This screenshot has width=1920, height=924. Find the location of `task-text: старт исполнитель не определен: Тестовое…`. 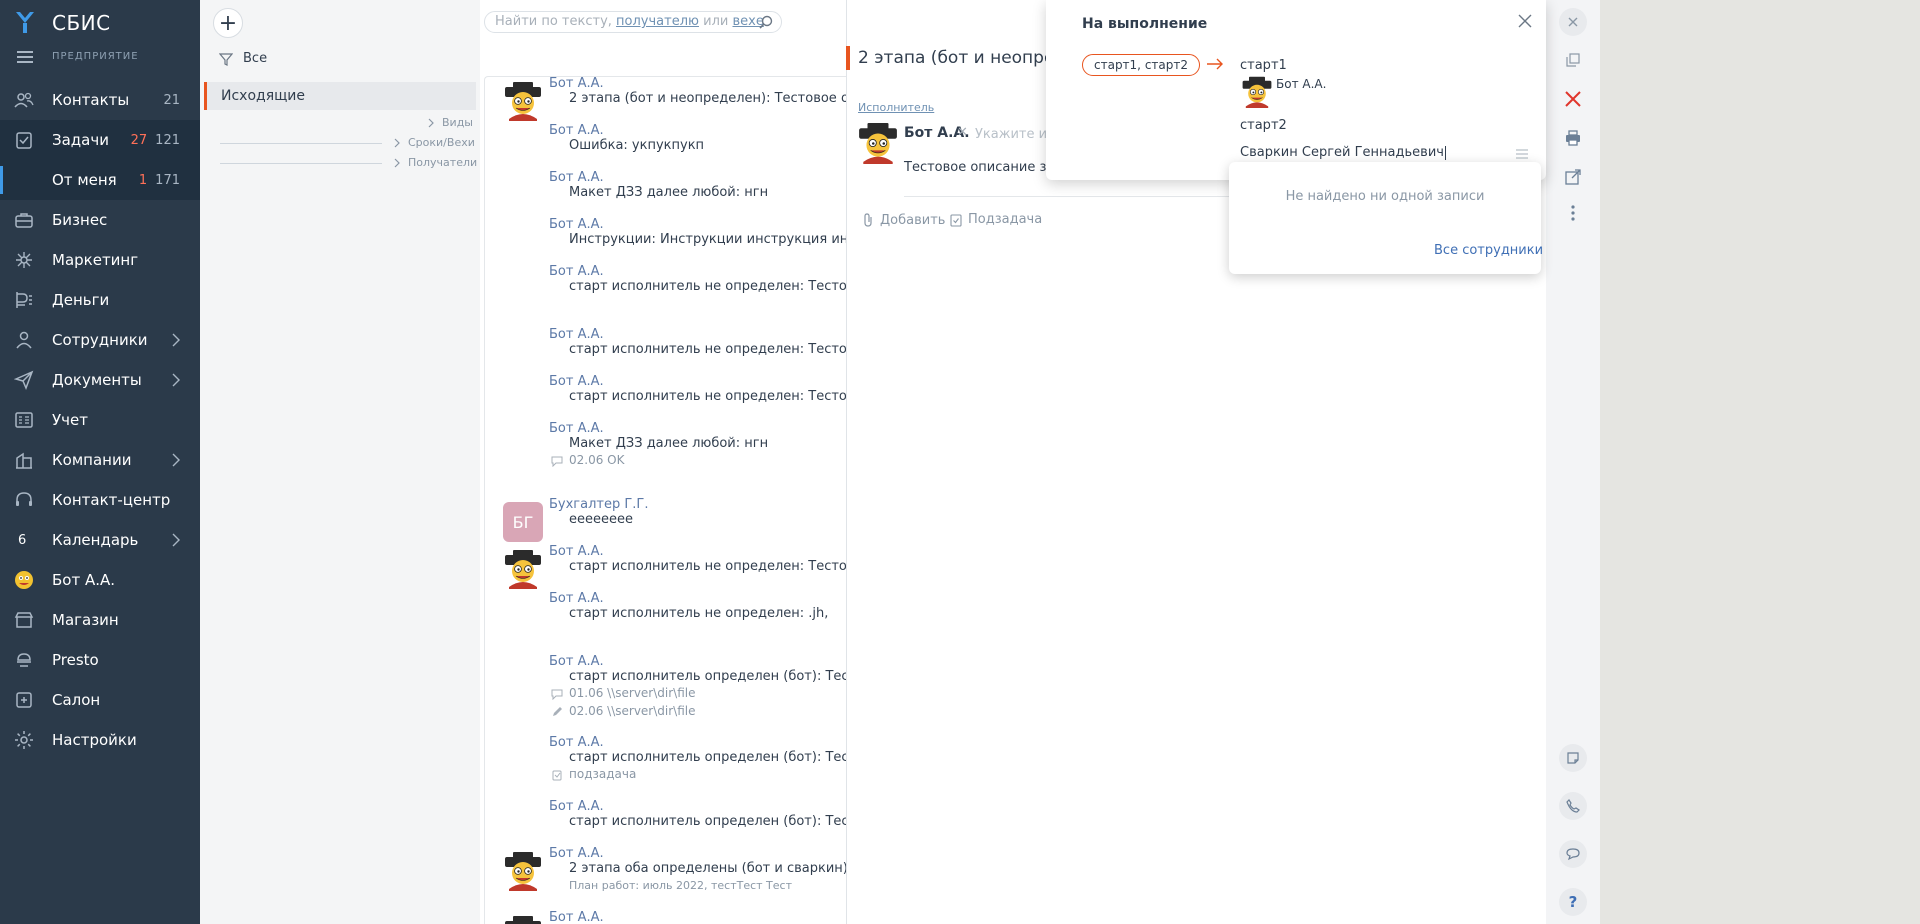

task-text: старт исполнитель не определен: Тестовое… is located at coordinates (707, 286).